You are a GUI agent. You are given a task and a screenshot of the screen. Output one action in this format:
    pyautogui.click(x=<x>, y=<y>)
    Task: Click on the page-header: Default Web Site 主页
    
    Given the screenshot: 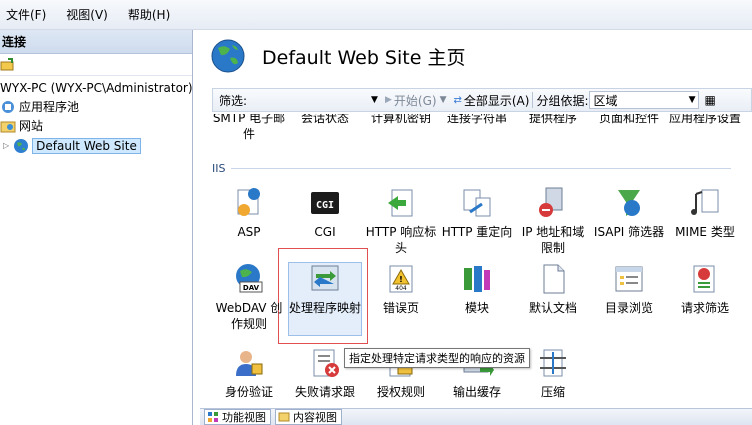 What is the action you would take?
    pyautogui.click(x=337, y=56)
    